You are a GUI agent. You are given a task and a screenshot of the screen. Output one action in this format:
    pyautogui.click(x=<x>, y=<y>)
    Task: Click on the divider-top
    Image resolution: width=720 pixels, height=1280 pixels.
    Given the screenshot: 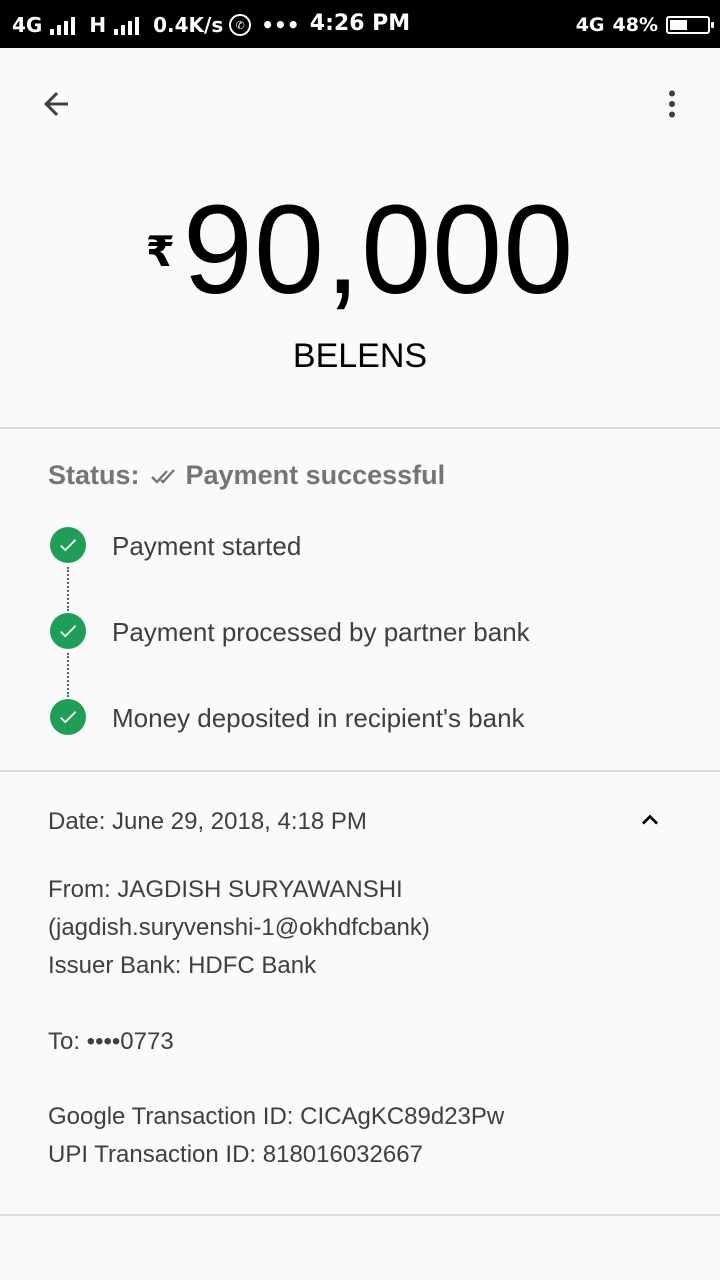 What is the action you would take?
    pyautogui.click(x=360, y=428)
    